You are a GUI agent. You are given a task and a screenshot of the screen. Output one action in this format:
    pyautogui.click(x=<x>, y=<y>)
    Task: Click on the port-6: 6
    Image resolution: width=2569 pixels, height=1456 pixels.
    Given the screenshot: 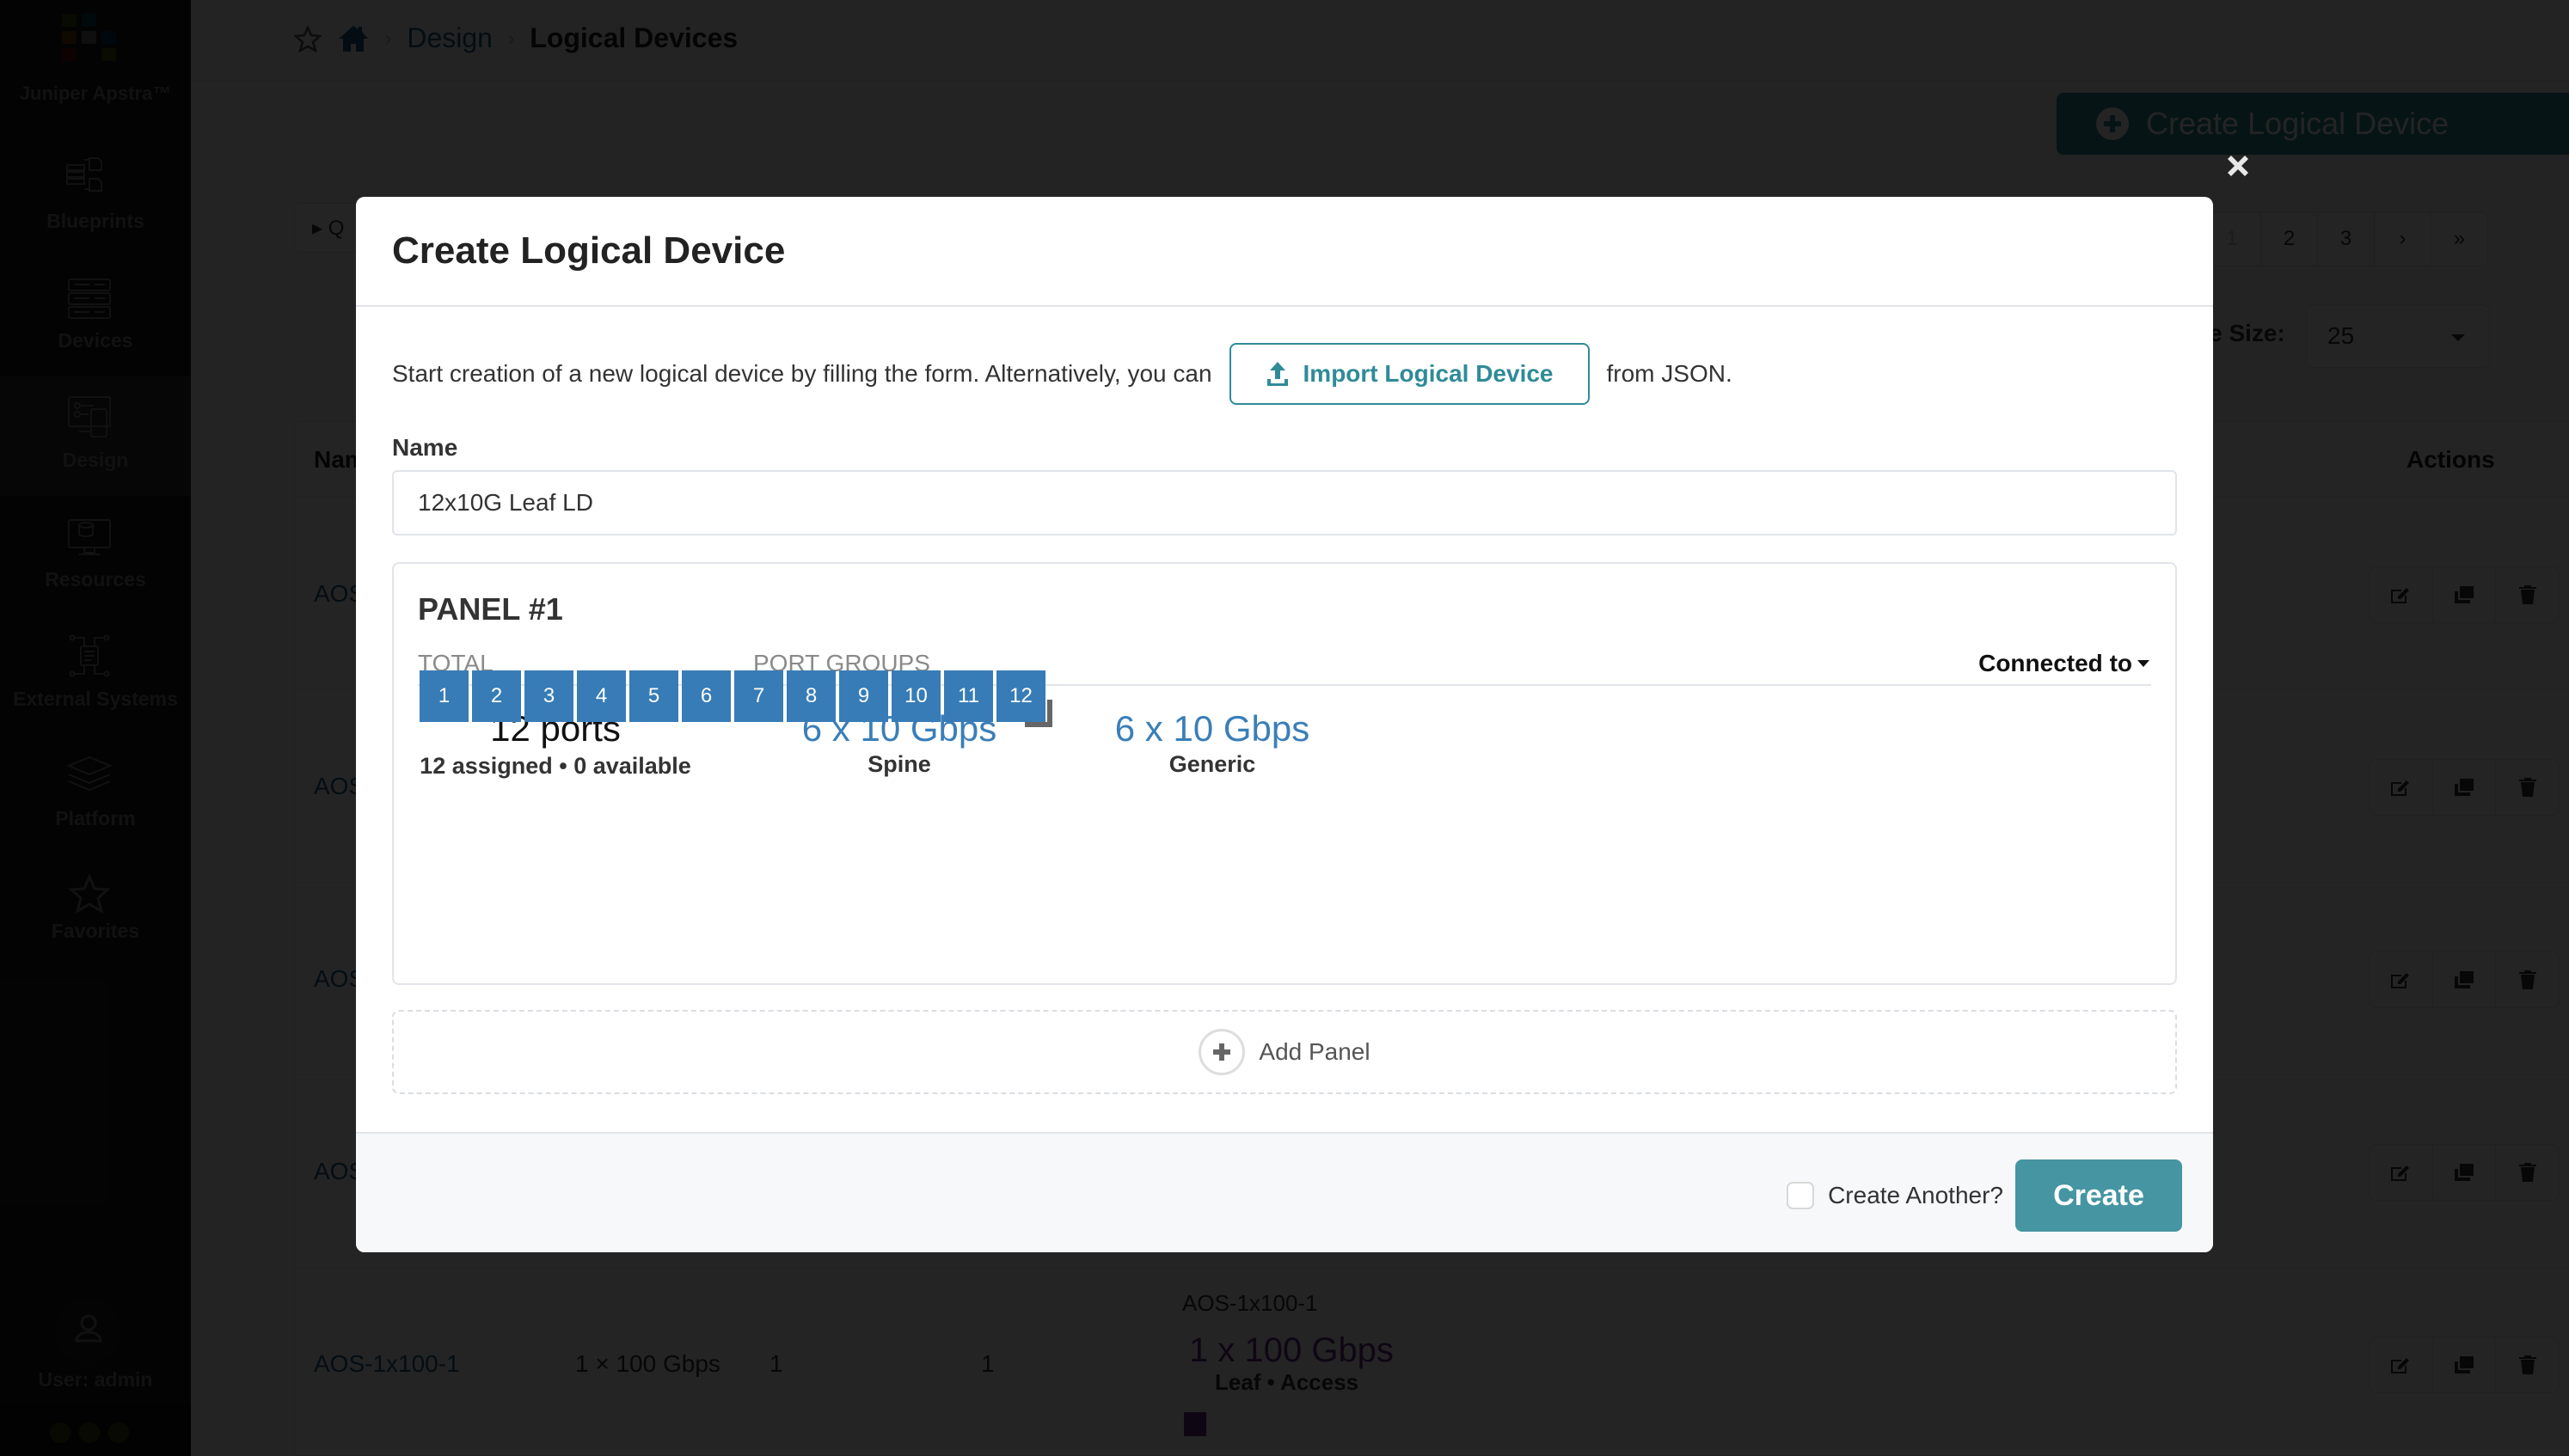 What is the action you would take?
    pyautogui.click(x=706, y=696)
    